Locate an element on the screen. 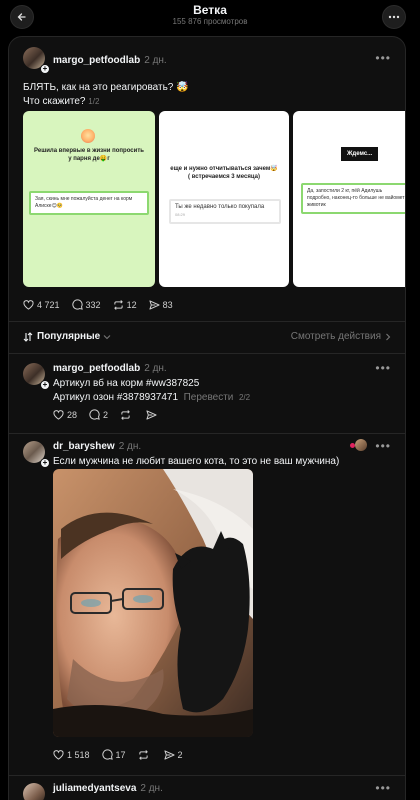 The width and height of the screenshot is (420, 800). like-button: 28 is located at coordinates (65, 415).